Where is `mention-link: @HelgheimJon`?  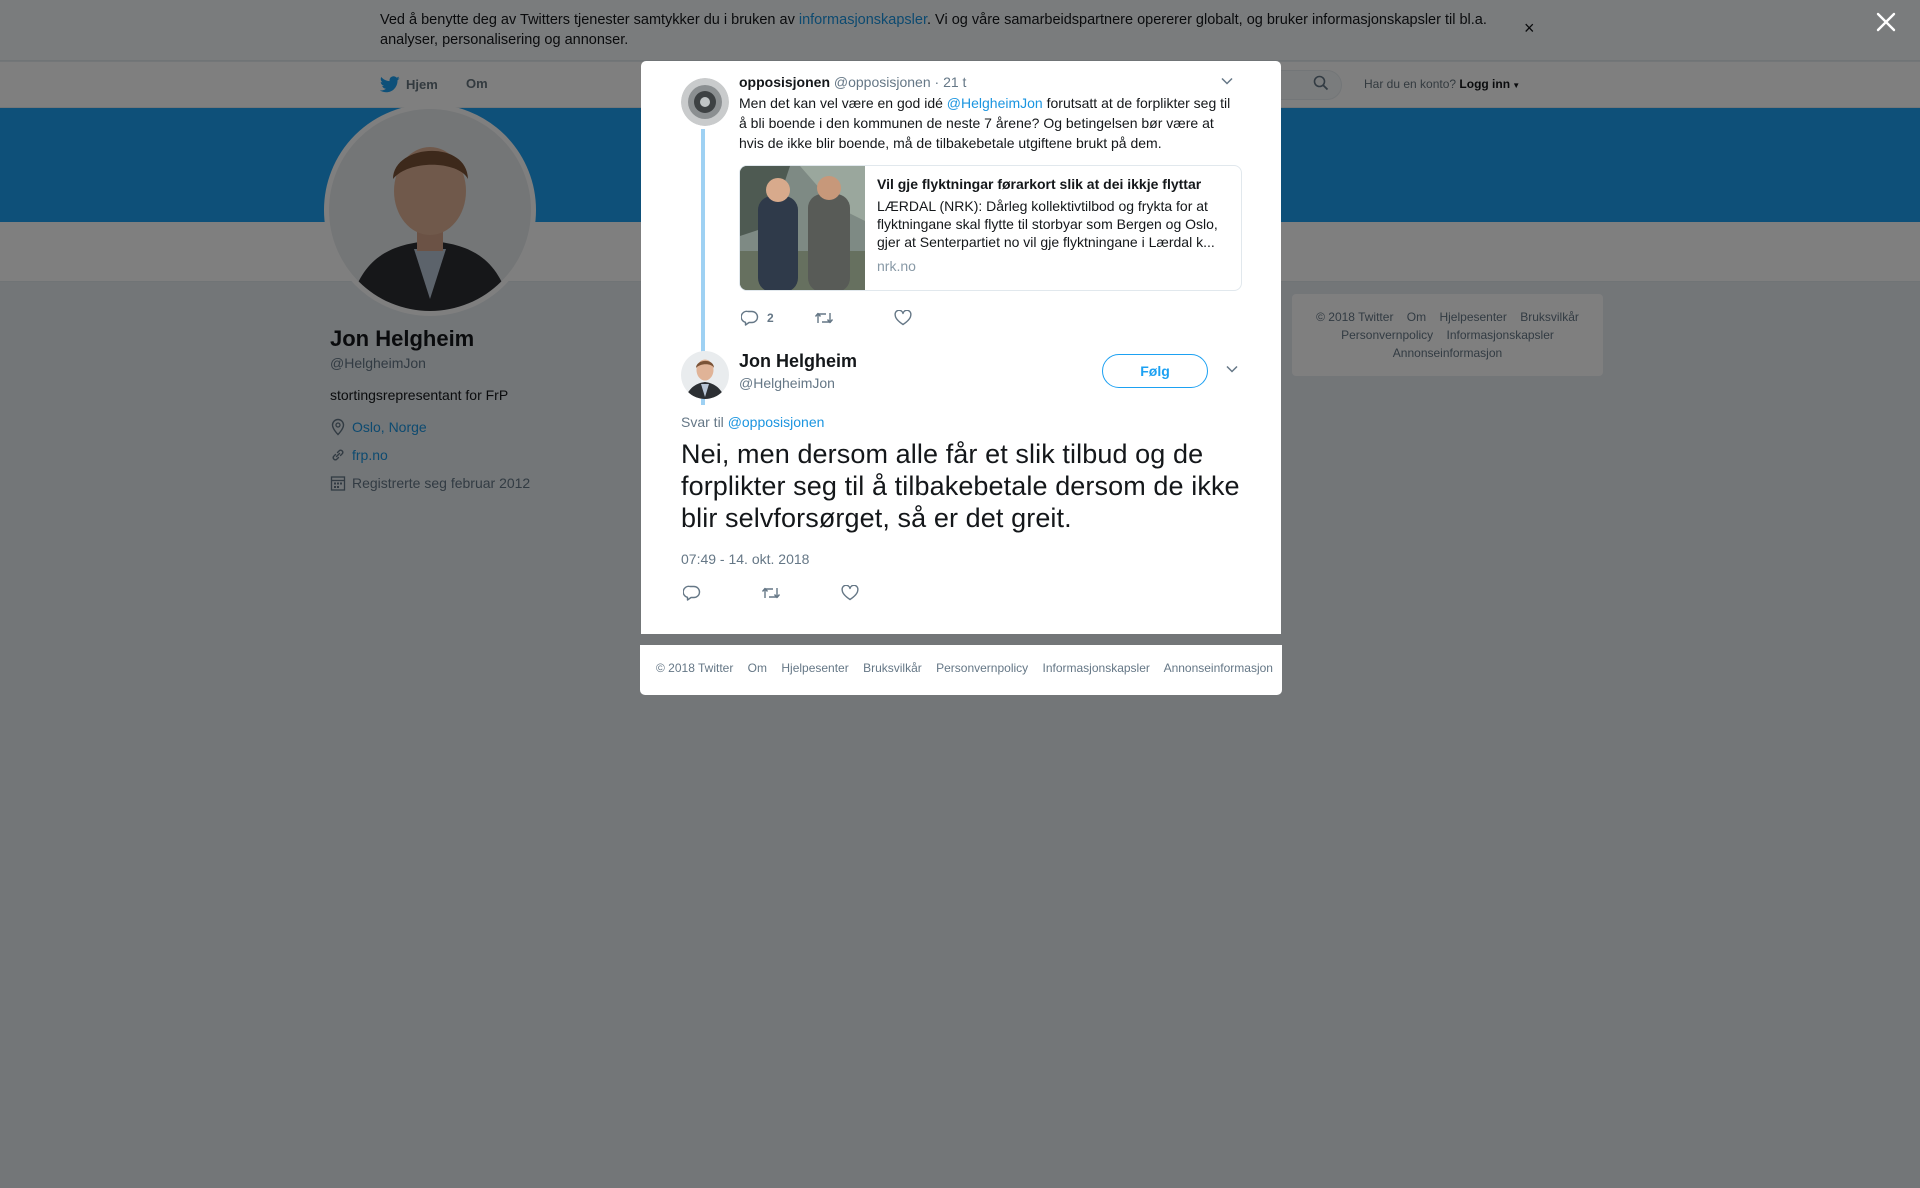
mention-link: @HelgheimJon is located at coordinates (995, 103).